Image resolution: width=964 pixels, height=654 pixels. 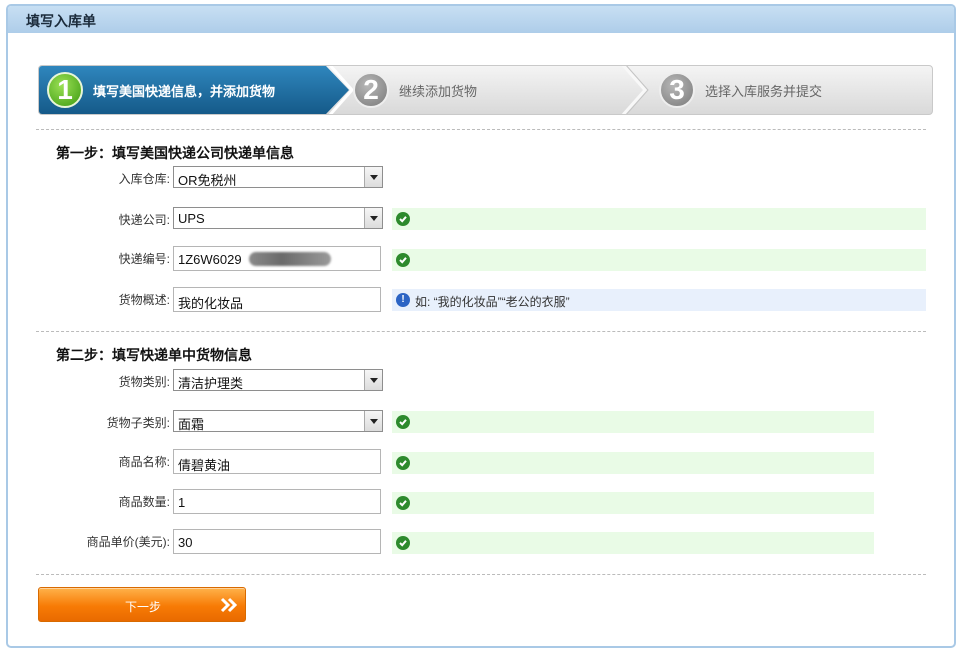 I want to click on step-3-label: 选择入库服务并提交, so click(x=764, y=91).